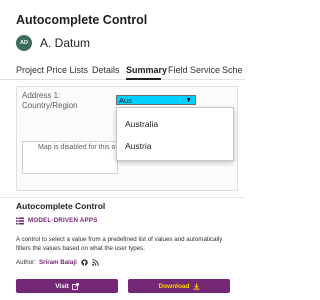 The image size is (320, 300). Describe the element at coordinates (26, 262) in the screenshot. I see `author-label: Author:` at that location.